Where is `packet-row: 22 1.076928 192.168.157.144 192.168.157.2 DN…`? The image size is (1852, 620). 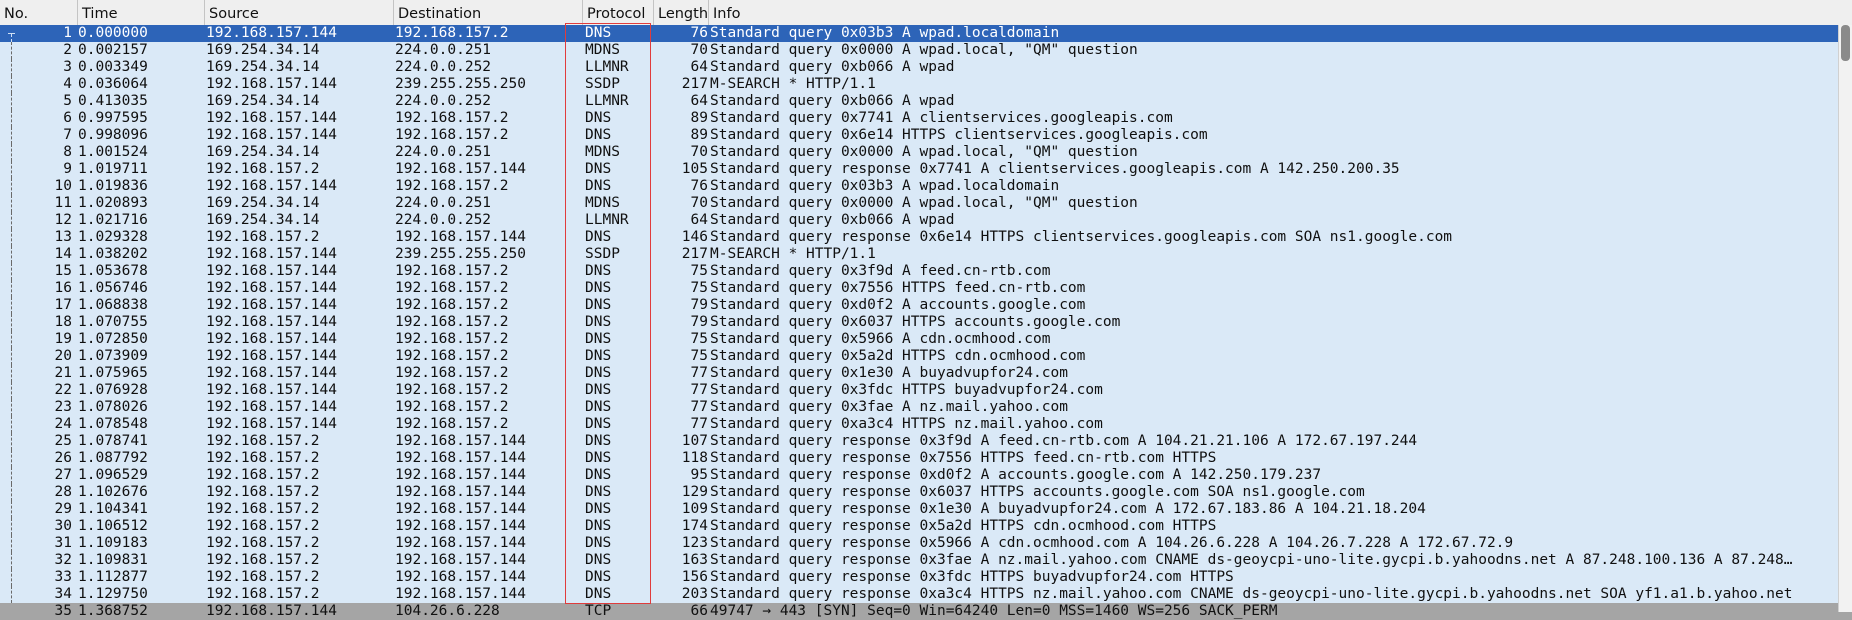 packet-row: 22 1.076928 192.168.157.144 192.168.157.2 DN… is located at coordinates (926, 390).